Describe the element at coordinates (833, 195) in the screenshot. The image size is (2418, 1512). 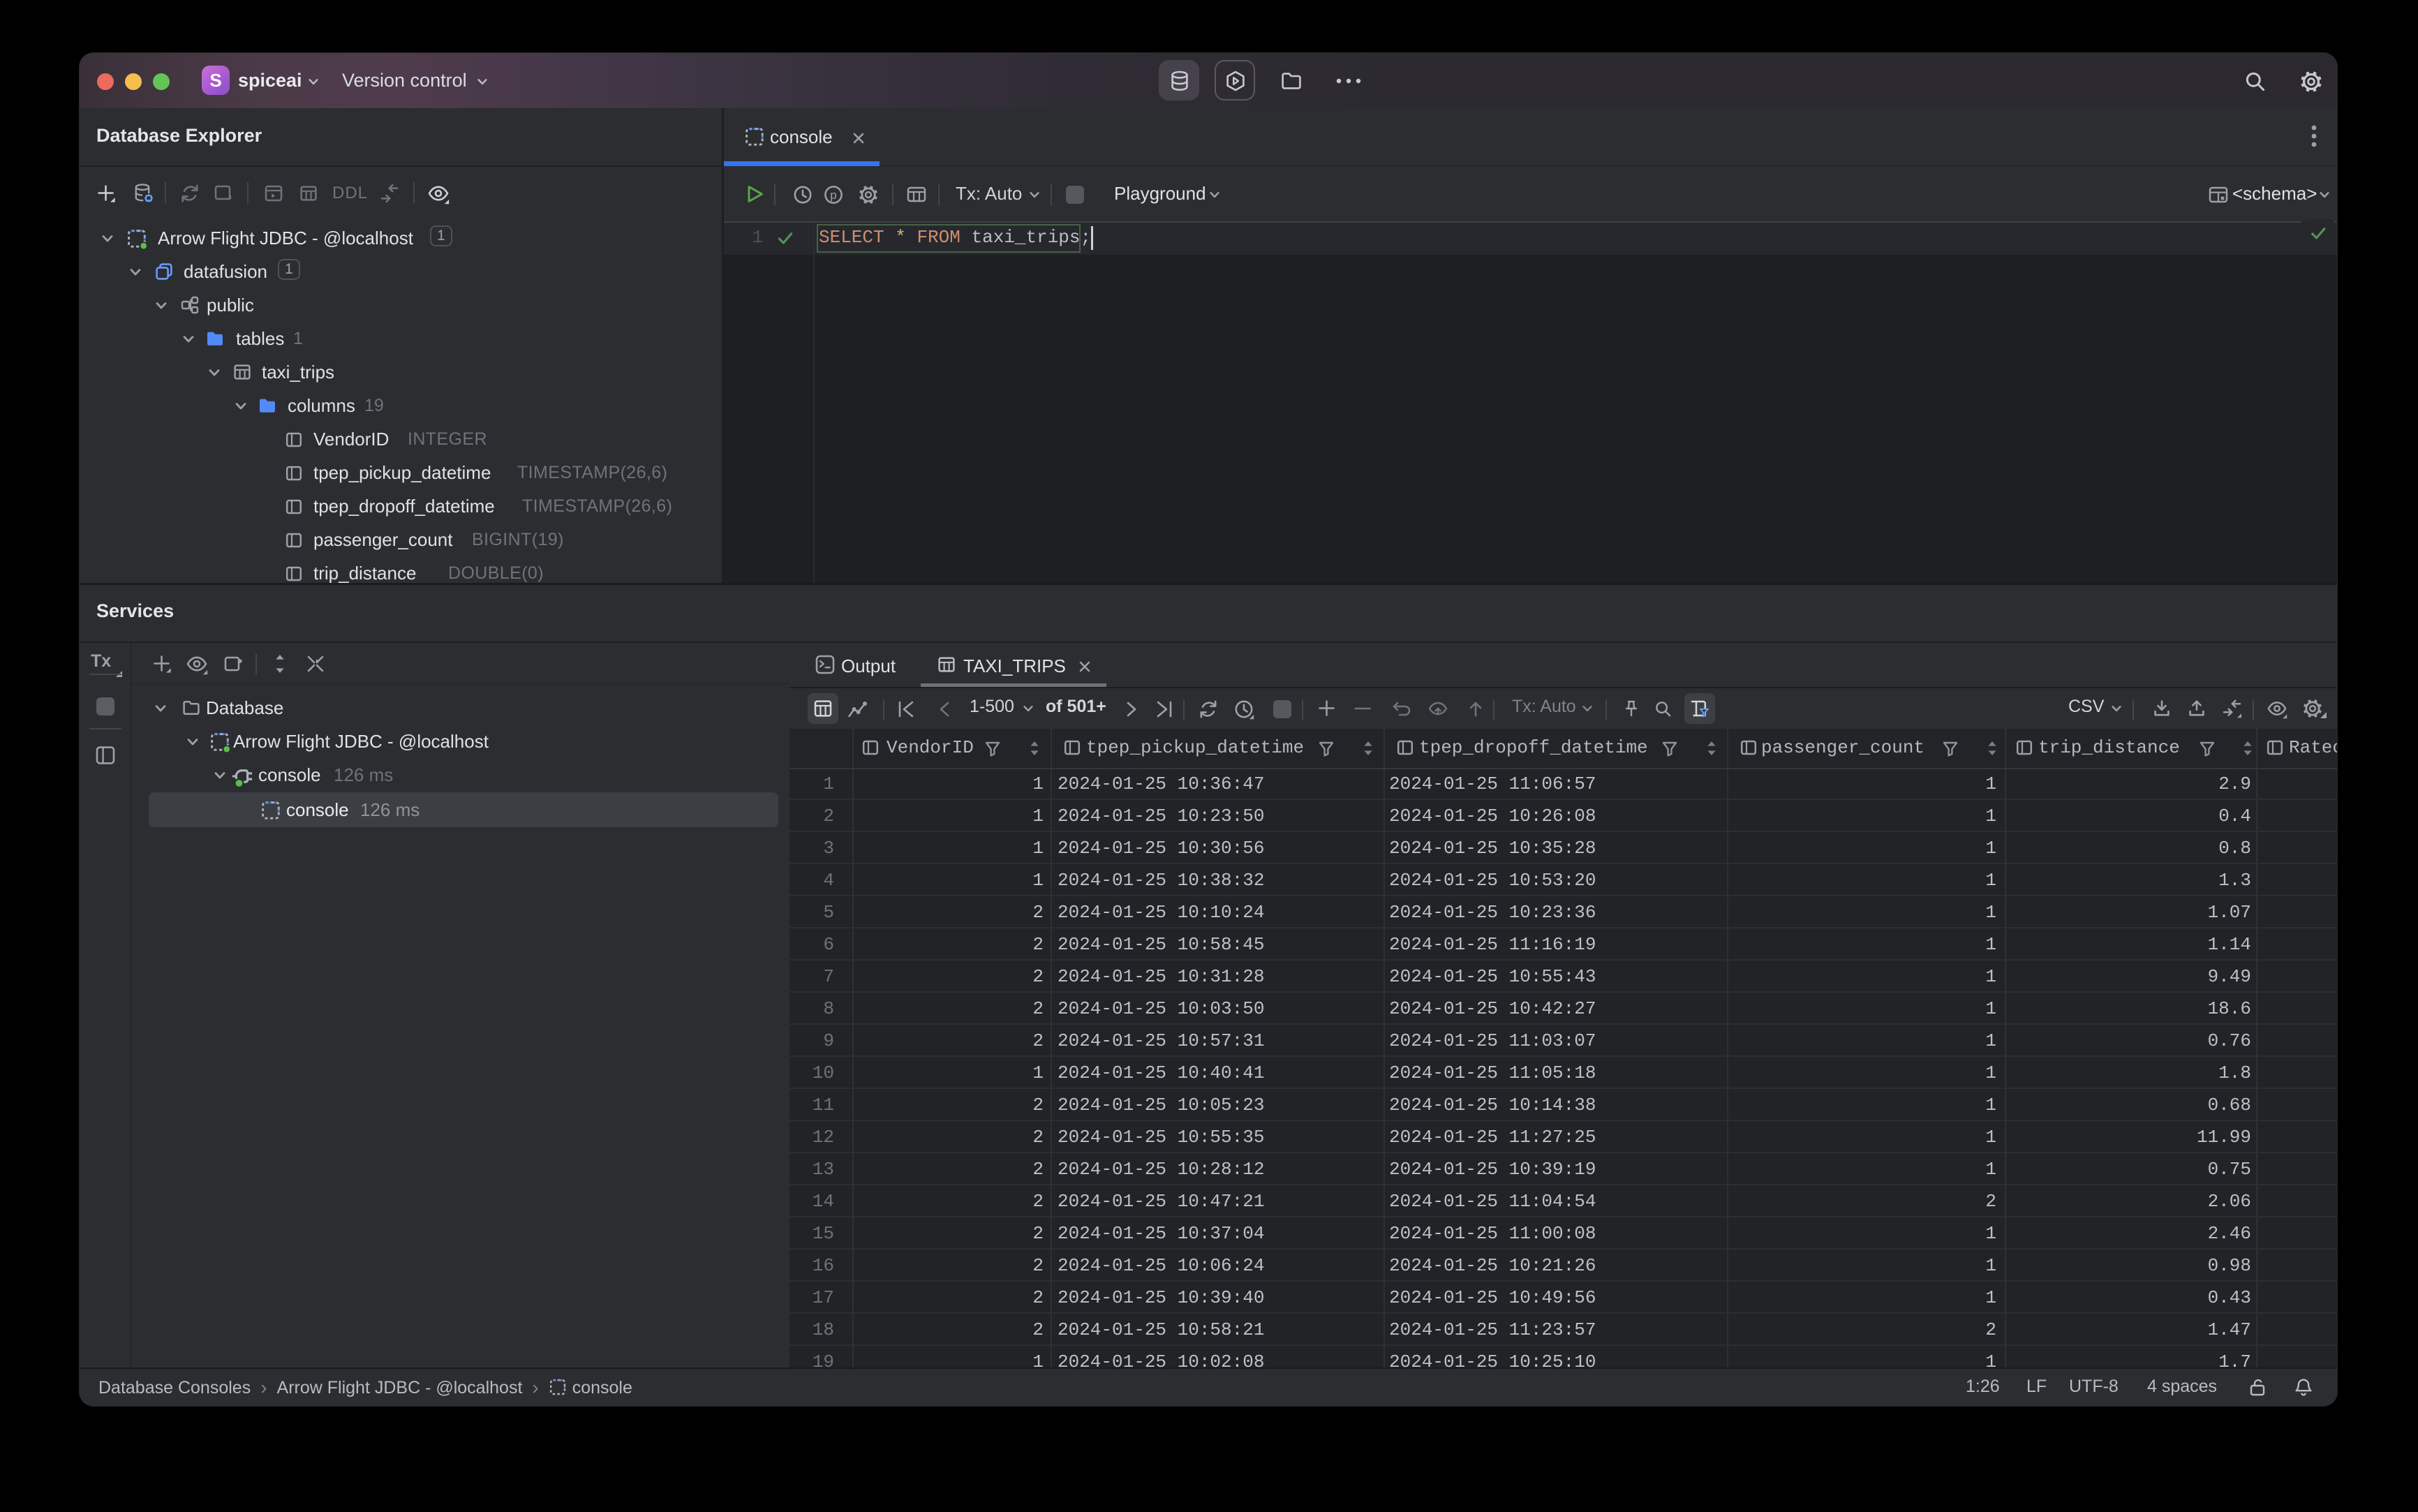
I see `svg-text: p` at that location.